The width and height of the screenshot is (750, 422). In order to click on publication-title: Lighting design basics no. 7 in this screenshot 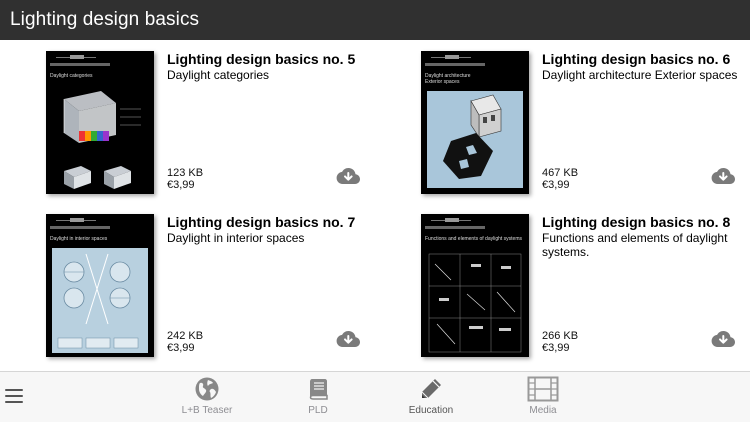, I will do `click(261, 222)`.